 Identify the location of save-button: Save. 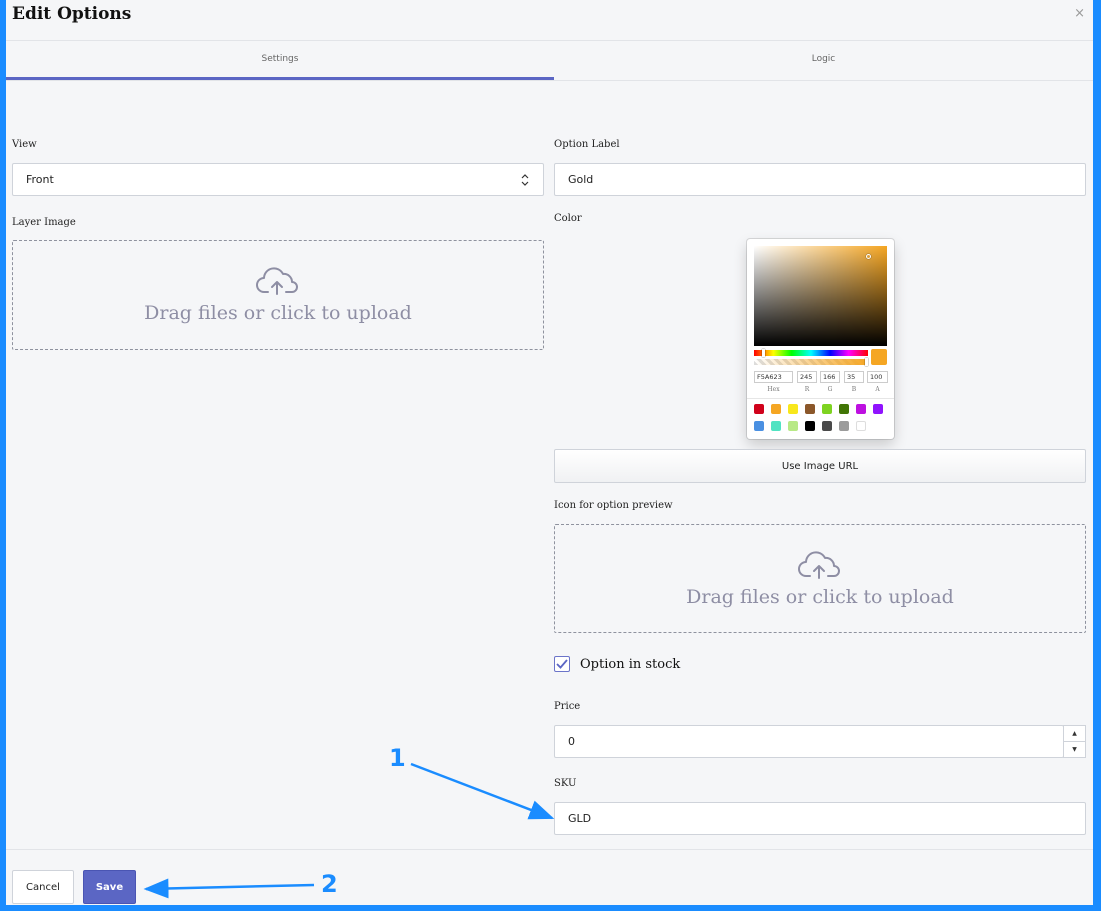
(109, 887).